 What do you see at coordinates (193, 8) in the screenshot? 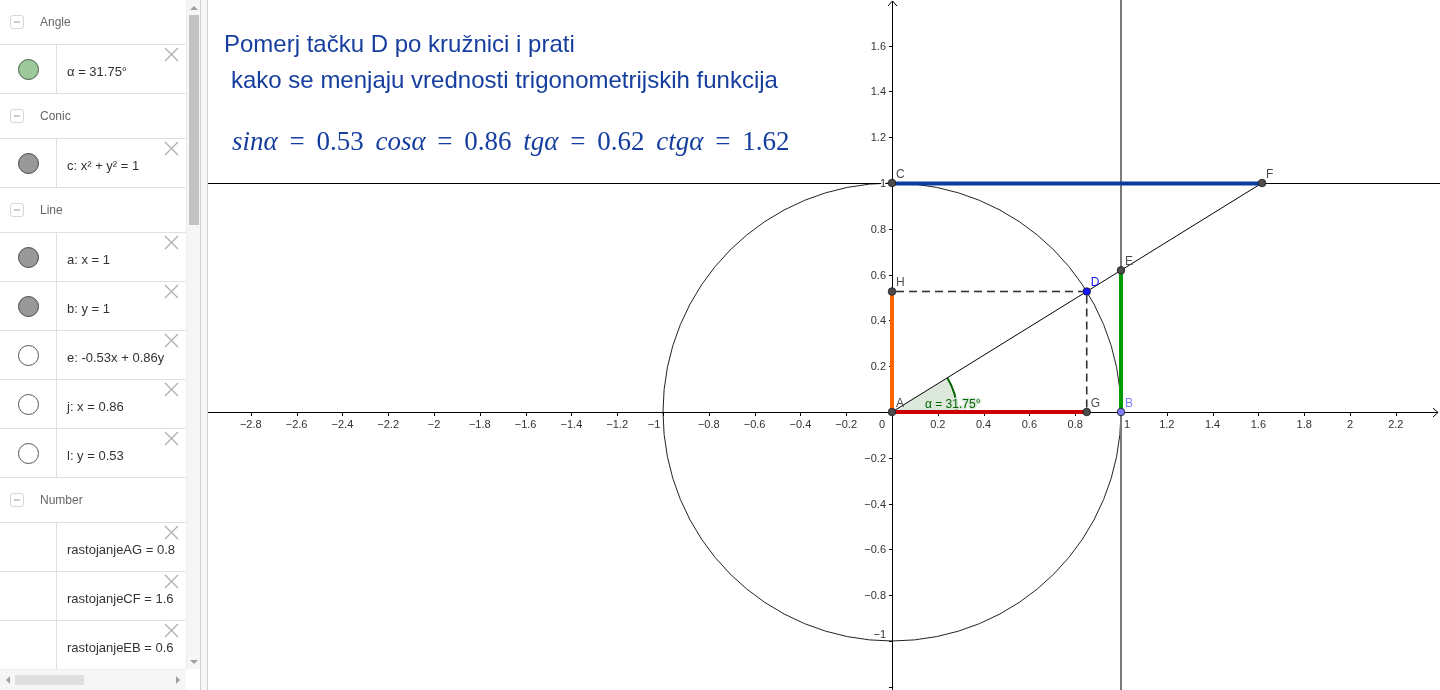
I see `scroll-up-icon` at bounding box center [193, 8].